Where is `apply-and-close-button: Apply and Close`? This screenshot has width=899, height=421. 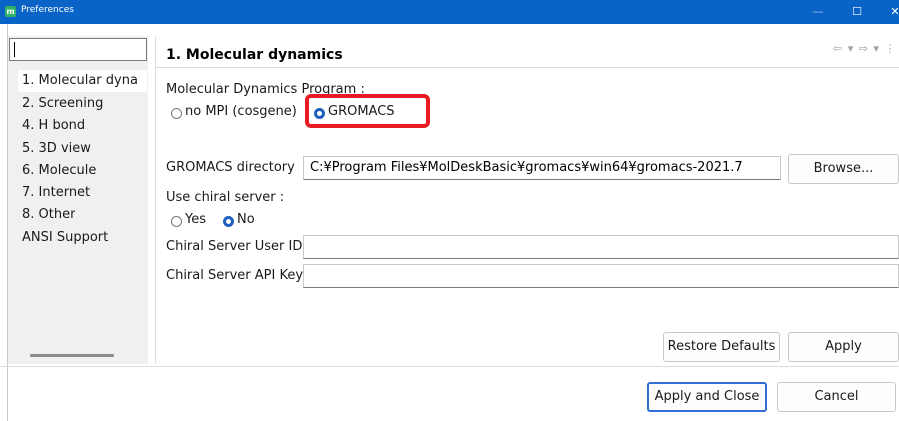
apply-and-close-button: Apply and Close is located at coordinates (707, 397).